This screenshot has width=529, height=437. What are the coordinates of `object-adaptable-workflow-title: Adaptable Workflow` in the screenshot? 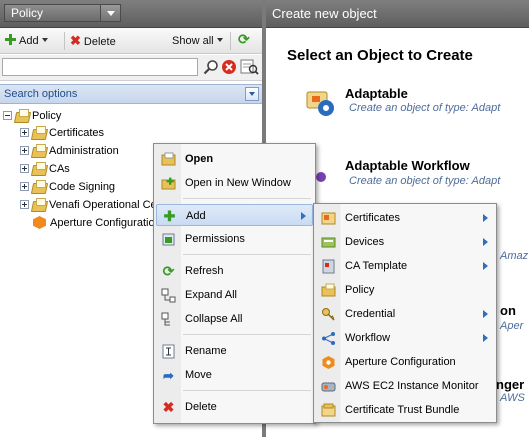 It's located at (407, 165).